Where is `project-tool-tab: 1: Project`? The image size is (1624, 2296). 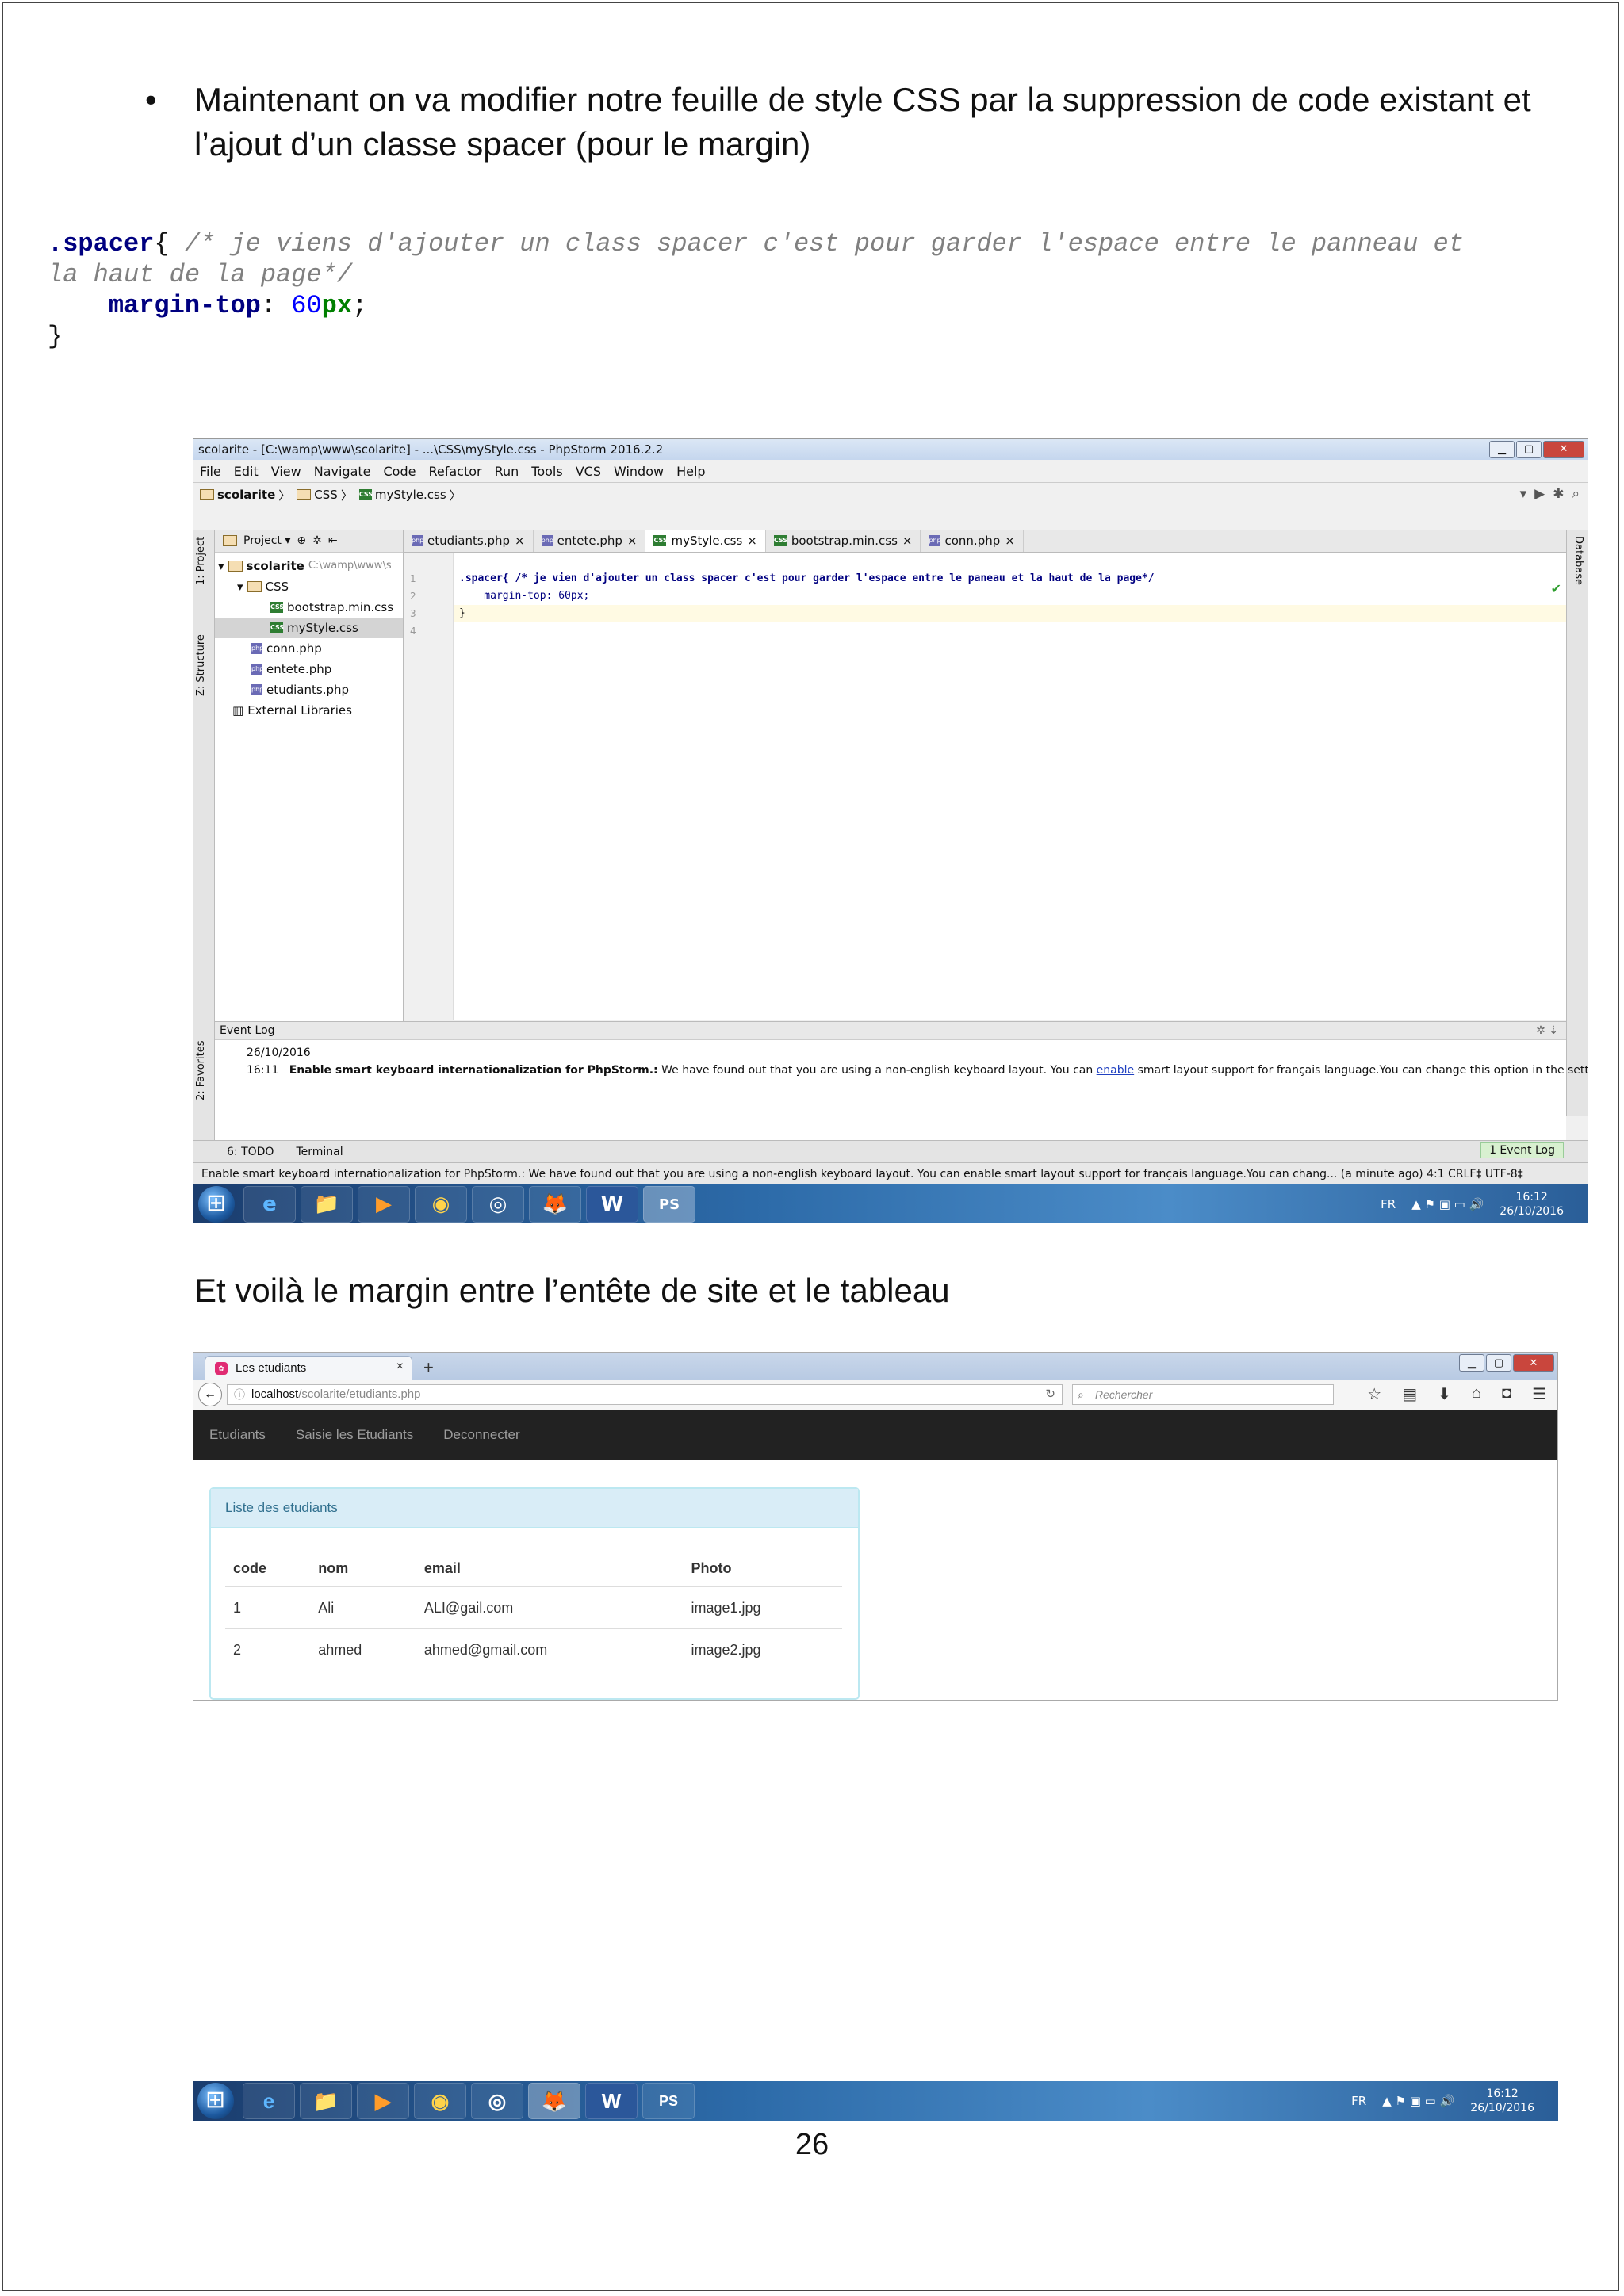
project-tool-tab: 1: Project is located at coordinates (201, 561).